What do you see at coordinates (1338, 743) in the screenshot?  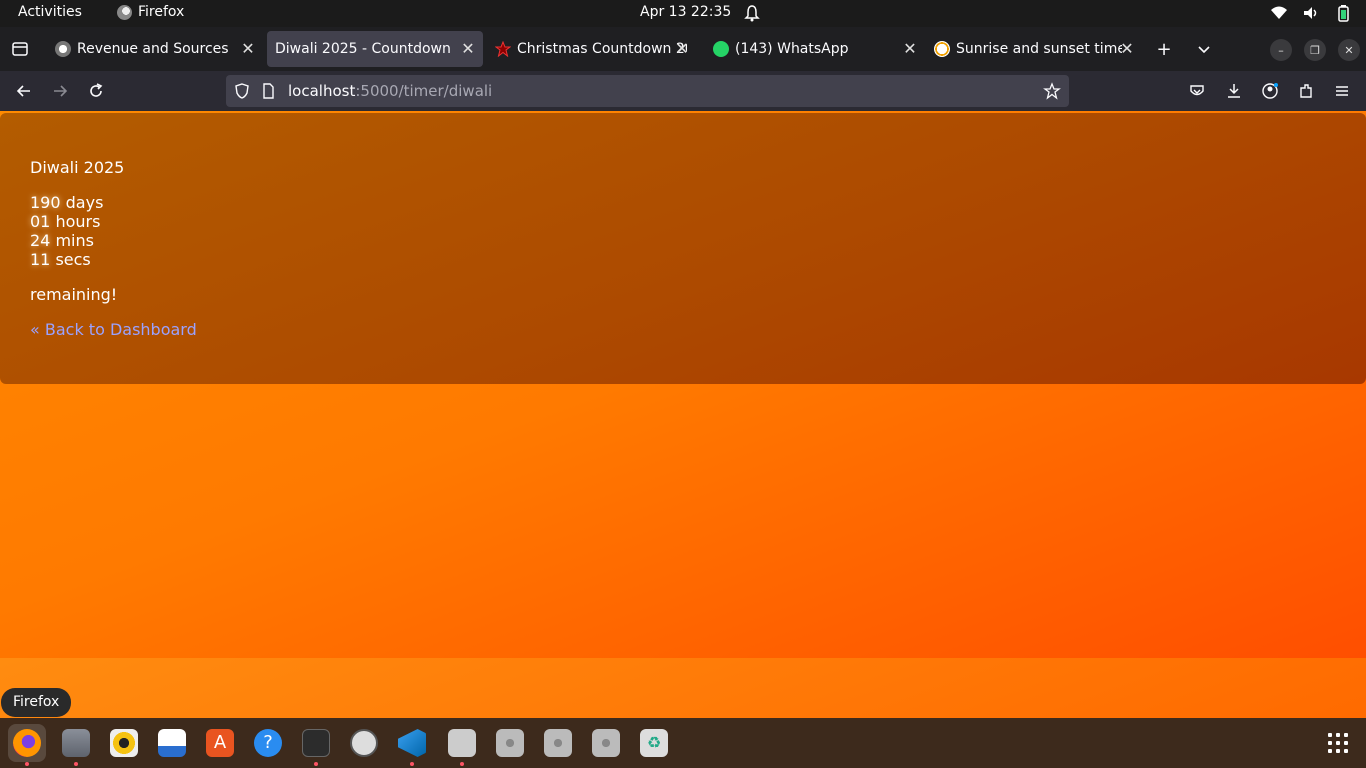 I see `show-apps-grid-icon` at bounding box center [1338, 743].